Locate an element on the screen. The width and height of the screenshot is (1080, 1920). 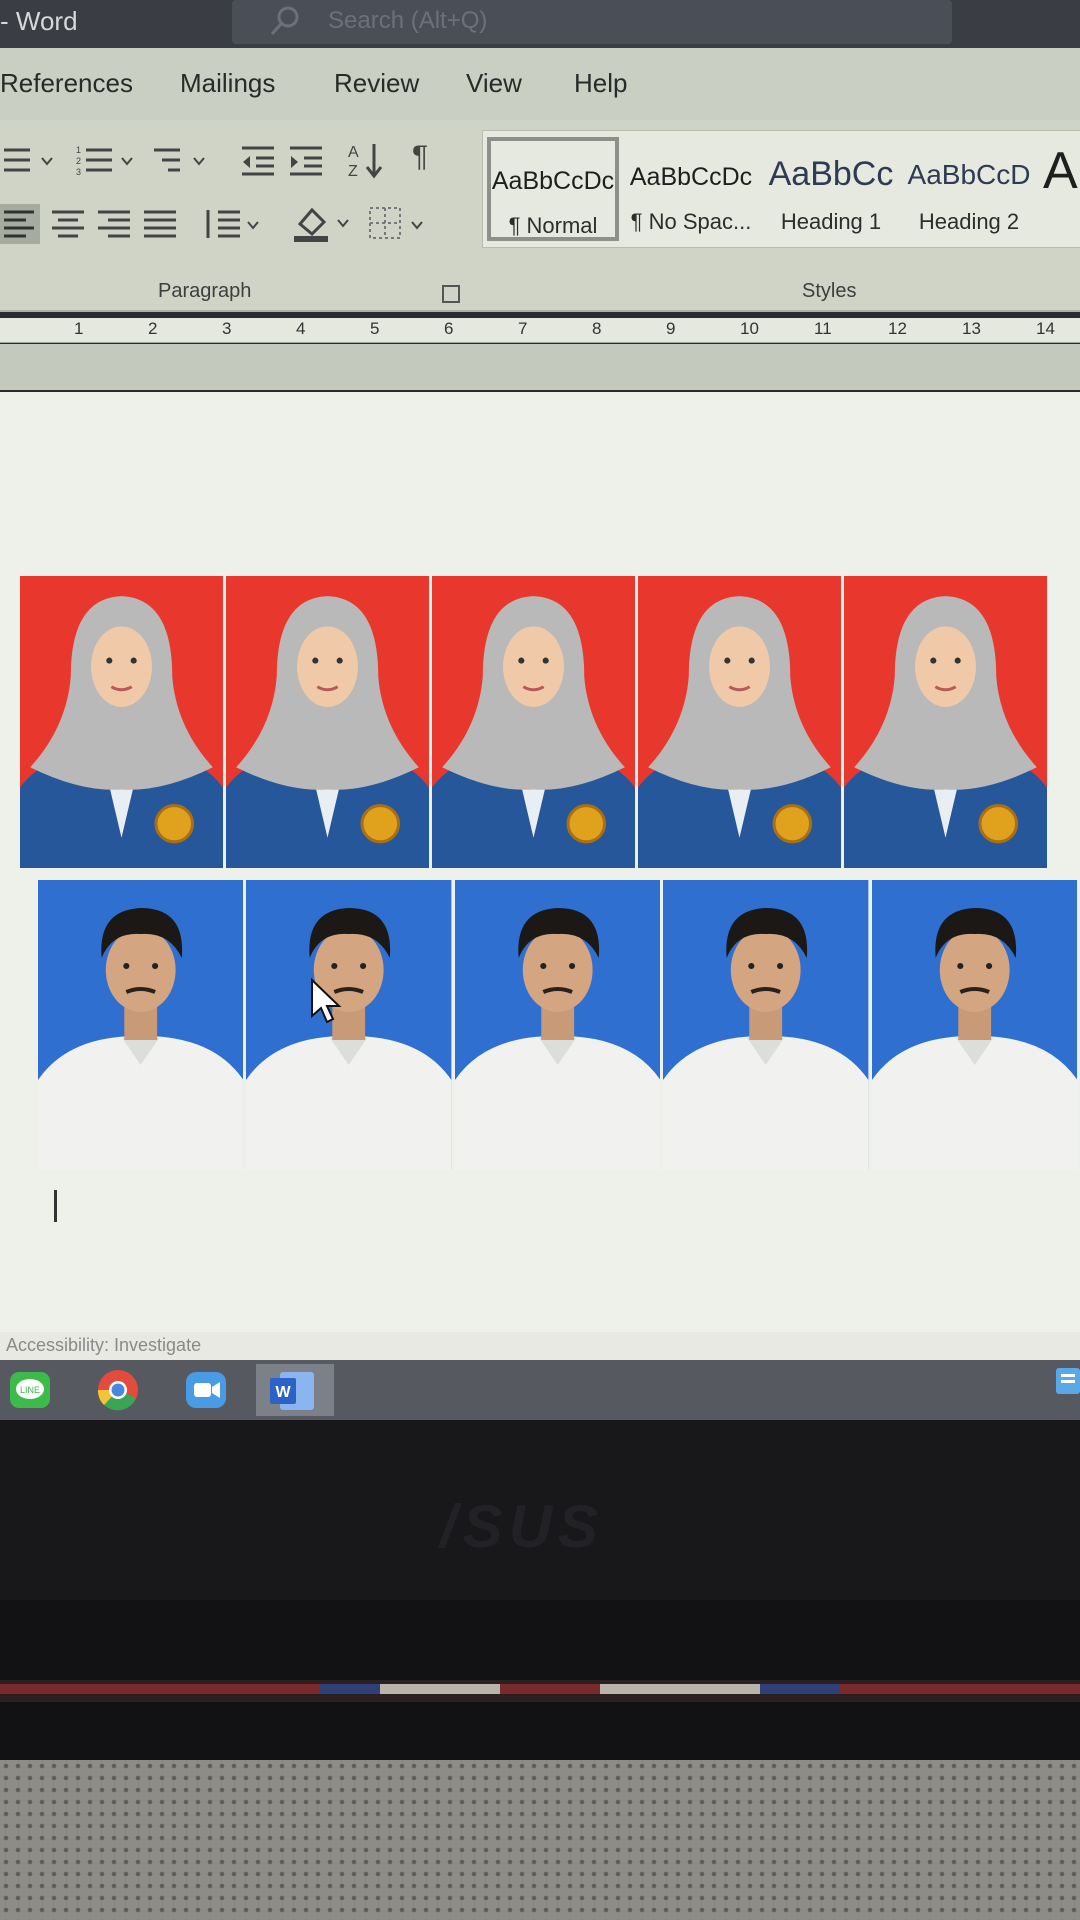
tab-view: View is located at coordinates (494, 83).